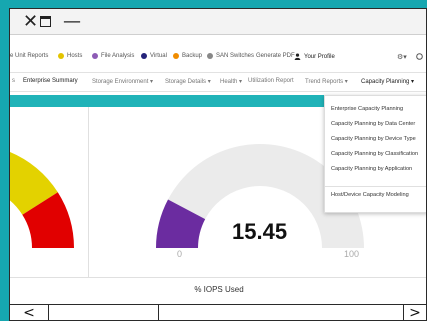 This screenshot has width=427, height=321. Describe the element at coordinates (367, 109) in the screenshot. I see `dropdown-item-enterprise-capacity-planning: Enterprise Capacity Planning` at that location.